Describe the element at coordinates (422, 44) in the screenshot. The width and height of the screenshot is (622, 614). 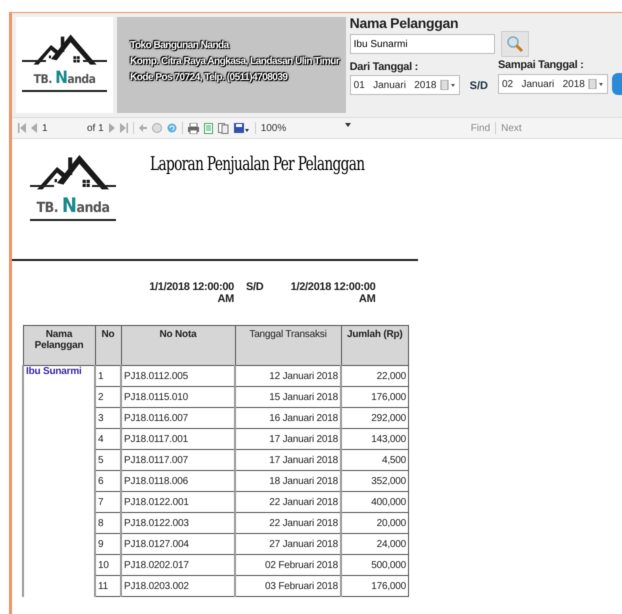
I see `customer-name-field: Ibu Sunarmi` at that location.